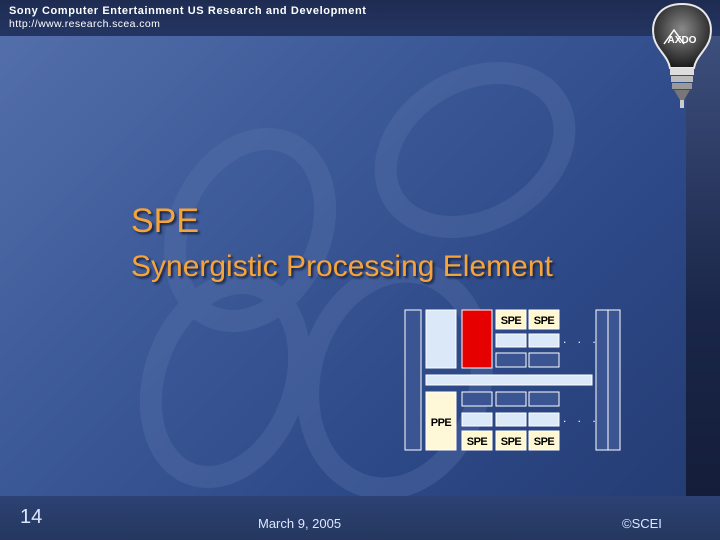 The height and width of the screenshot is (540, 720). I want to click on ellipsis-bottom: . . ., so click(581, 418).